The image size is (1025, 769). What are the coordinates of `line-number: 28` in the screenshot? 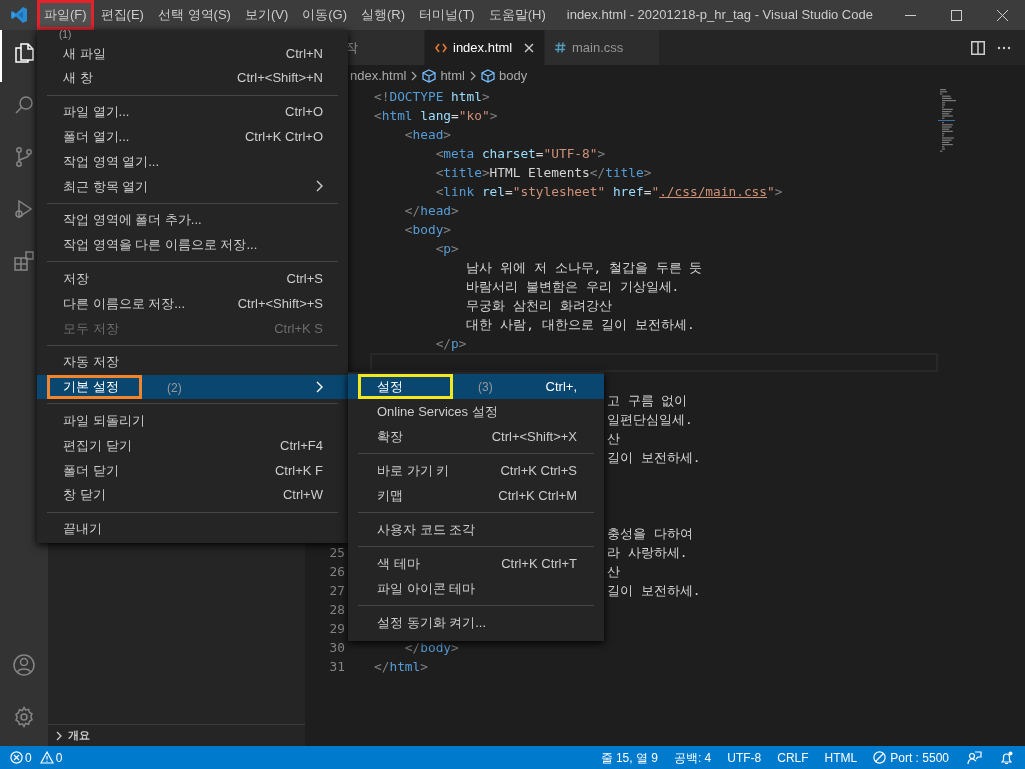 It's located at (336, 610).